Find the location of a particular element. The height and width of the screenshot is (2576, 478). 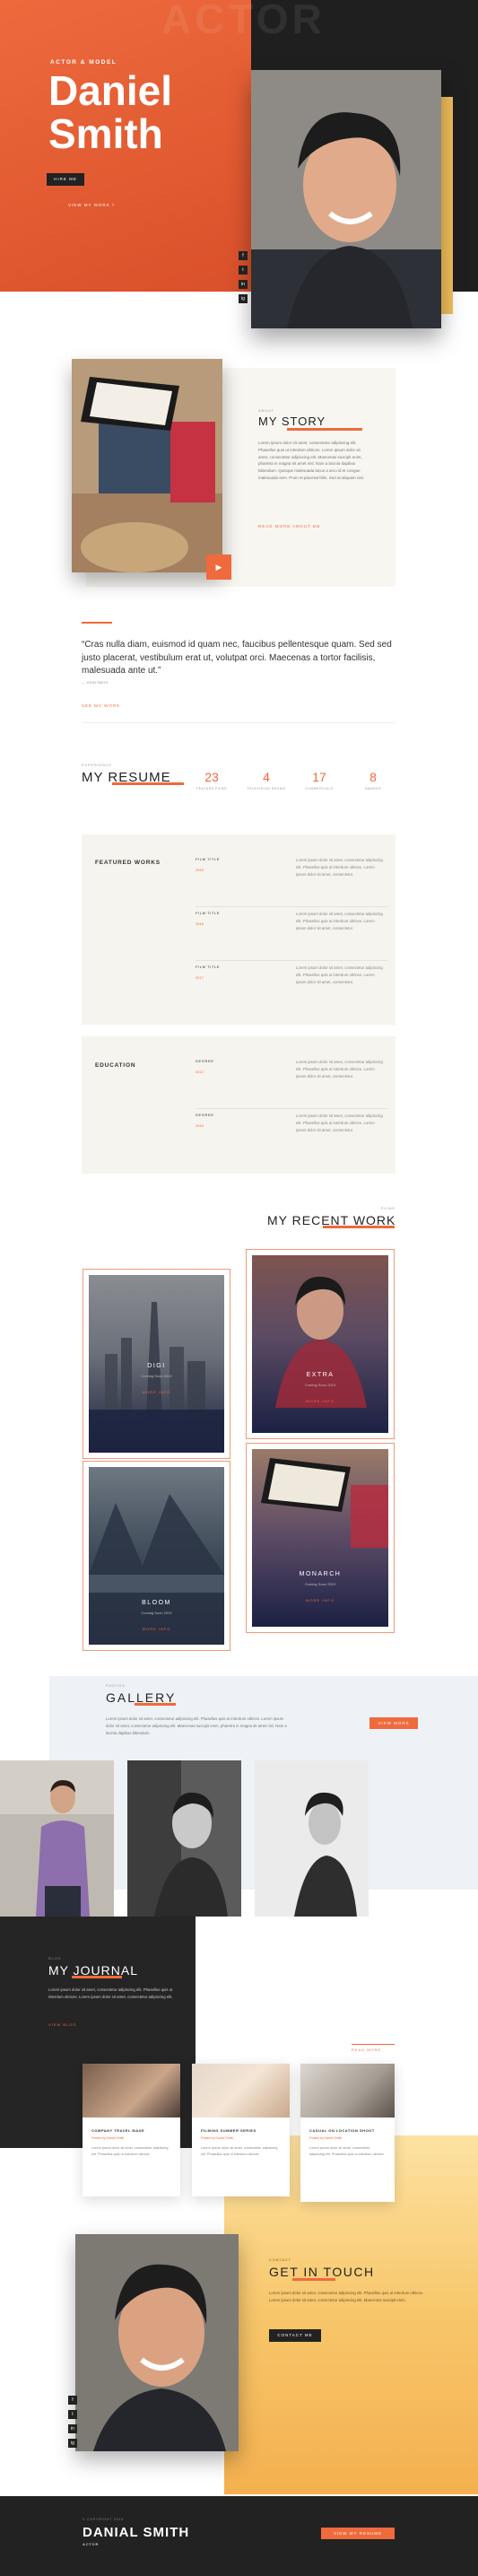

story-read-more-link: READ MORE ABOUT ME is located at coordinates (290, 526).